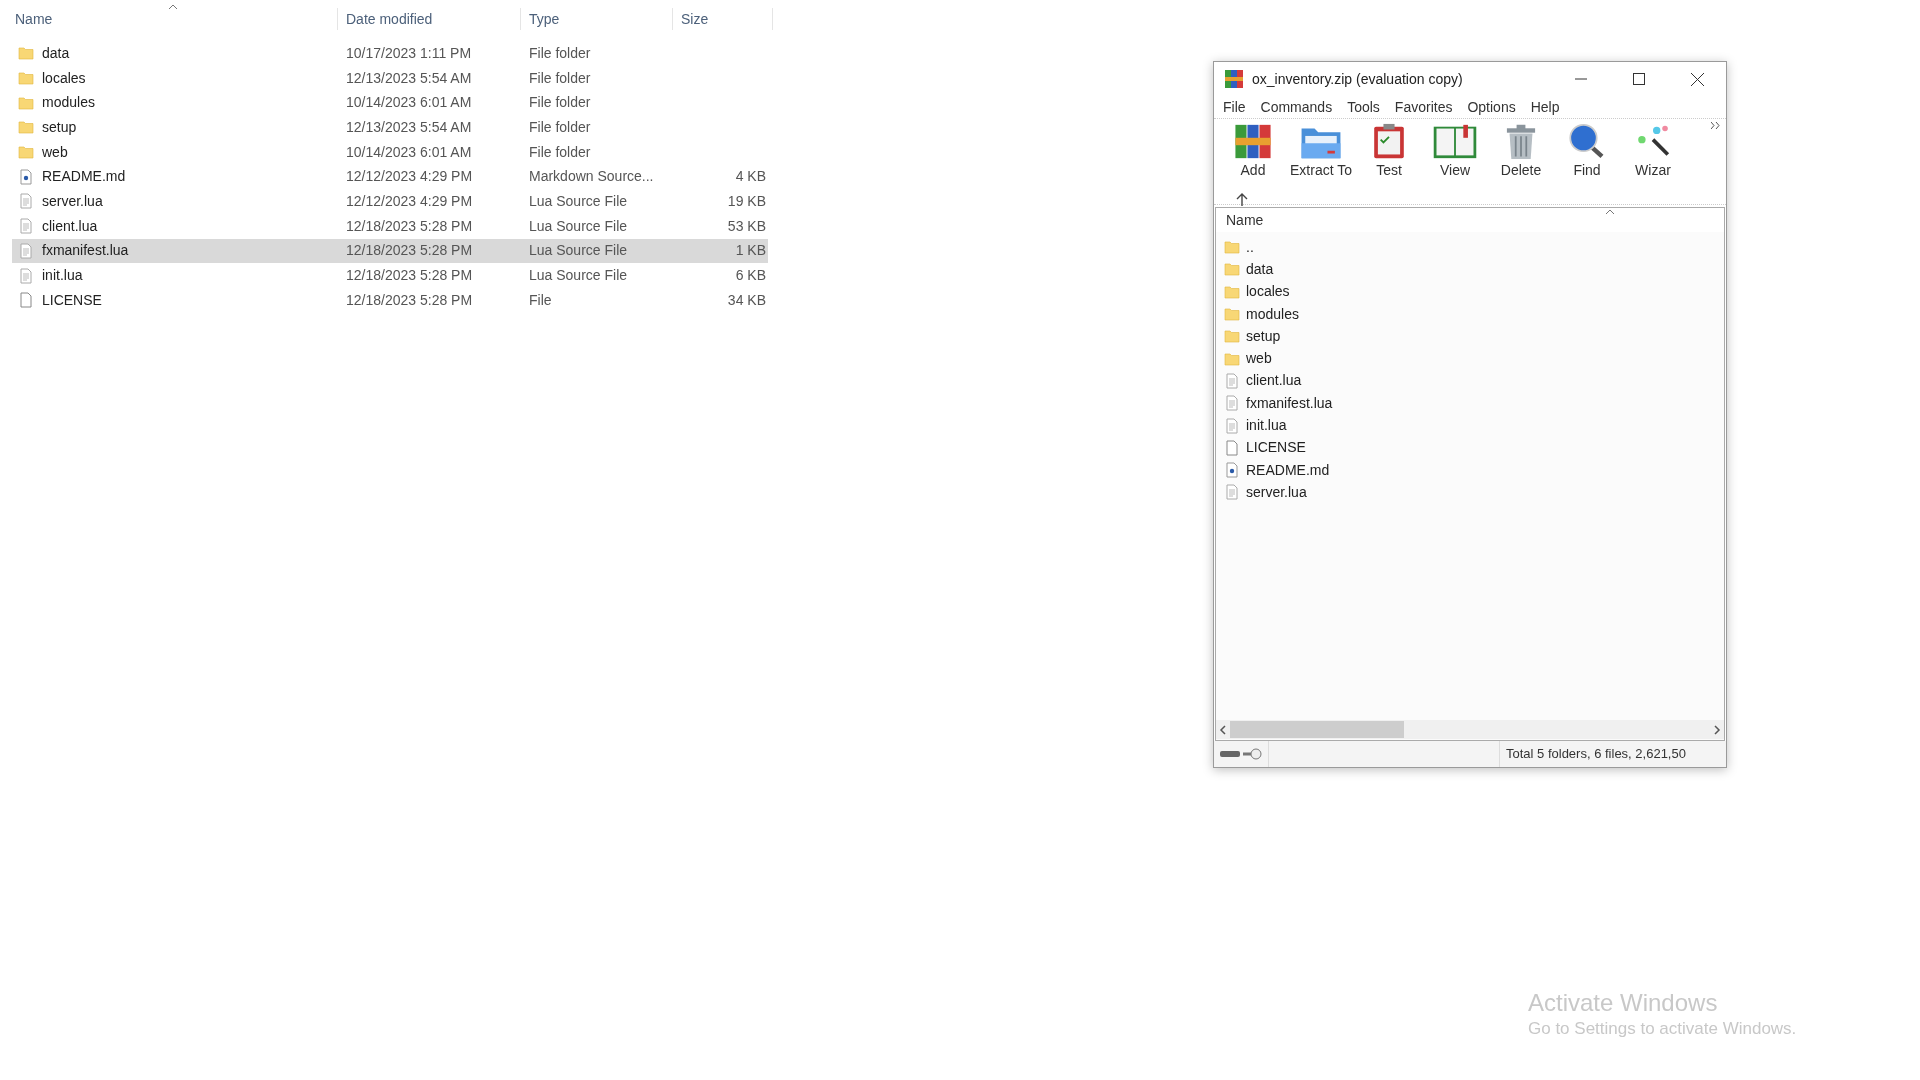 Image resolution: width=1920 pixels, height=1080 pixels. Describe the element at coordinates (64, 78) in the screenshot. I see `file-name: locales` at that location.